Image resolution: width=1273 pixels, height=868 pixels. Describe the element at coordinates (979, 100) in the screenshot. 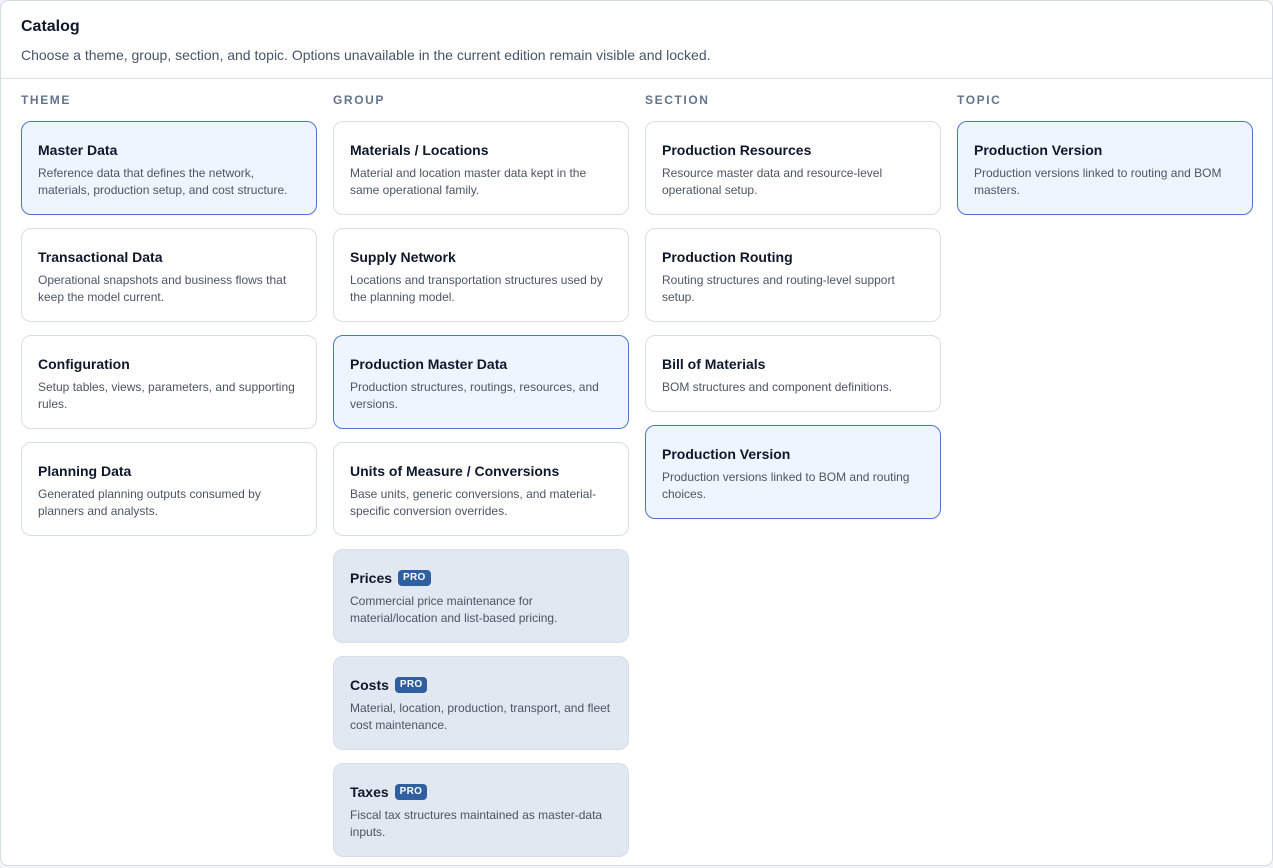

I see `topic-heading: TOPIC` at that location.